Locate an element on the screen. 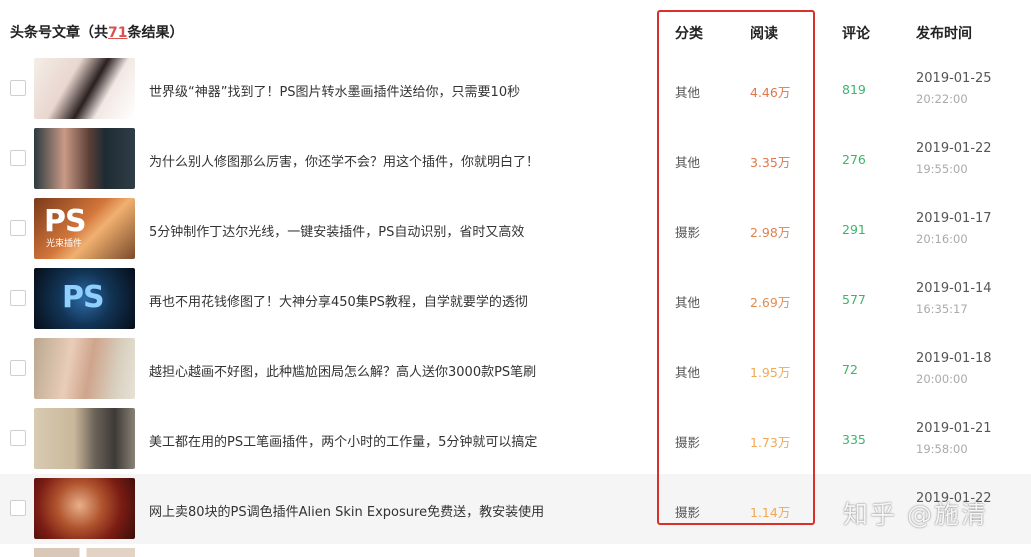 This screenshot has height=557, width=1031. publish-date: 2019-01-22 is located at coordinates (954, 148).